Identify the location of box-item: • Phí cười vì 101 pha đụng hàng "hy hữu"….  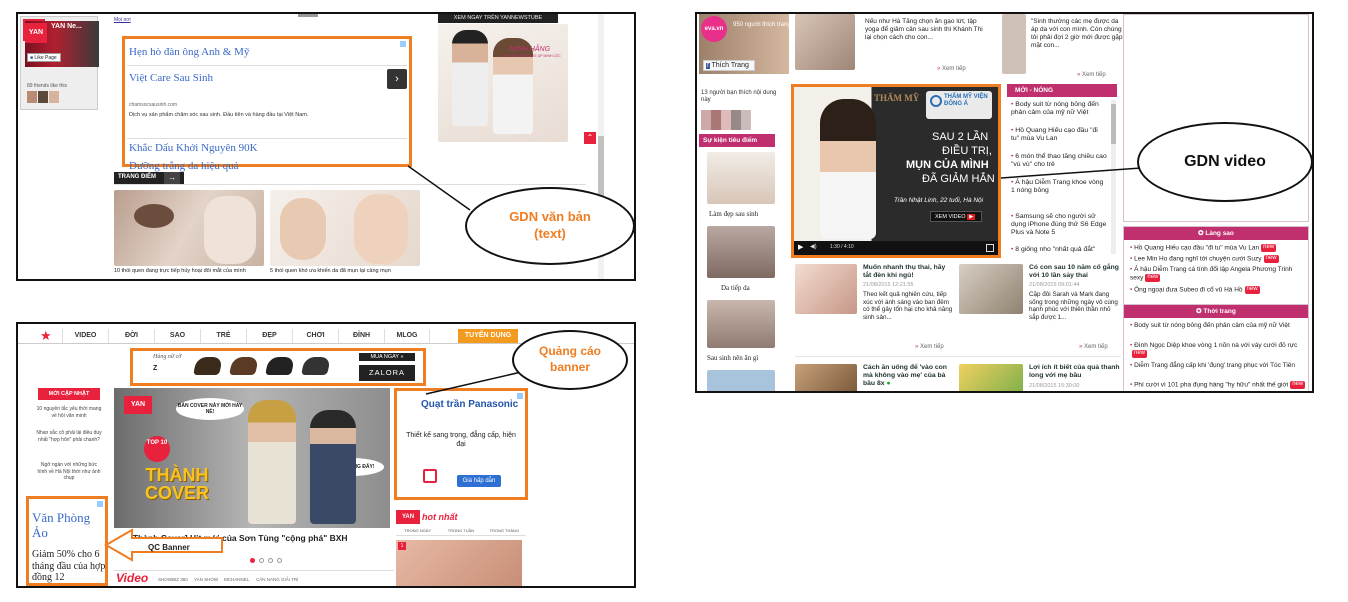
(1218, 385).